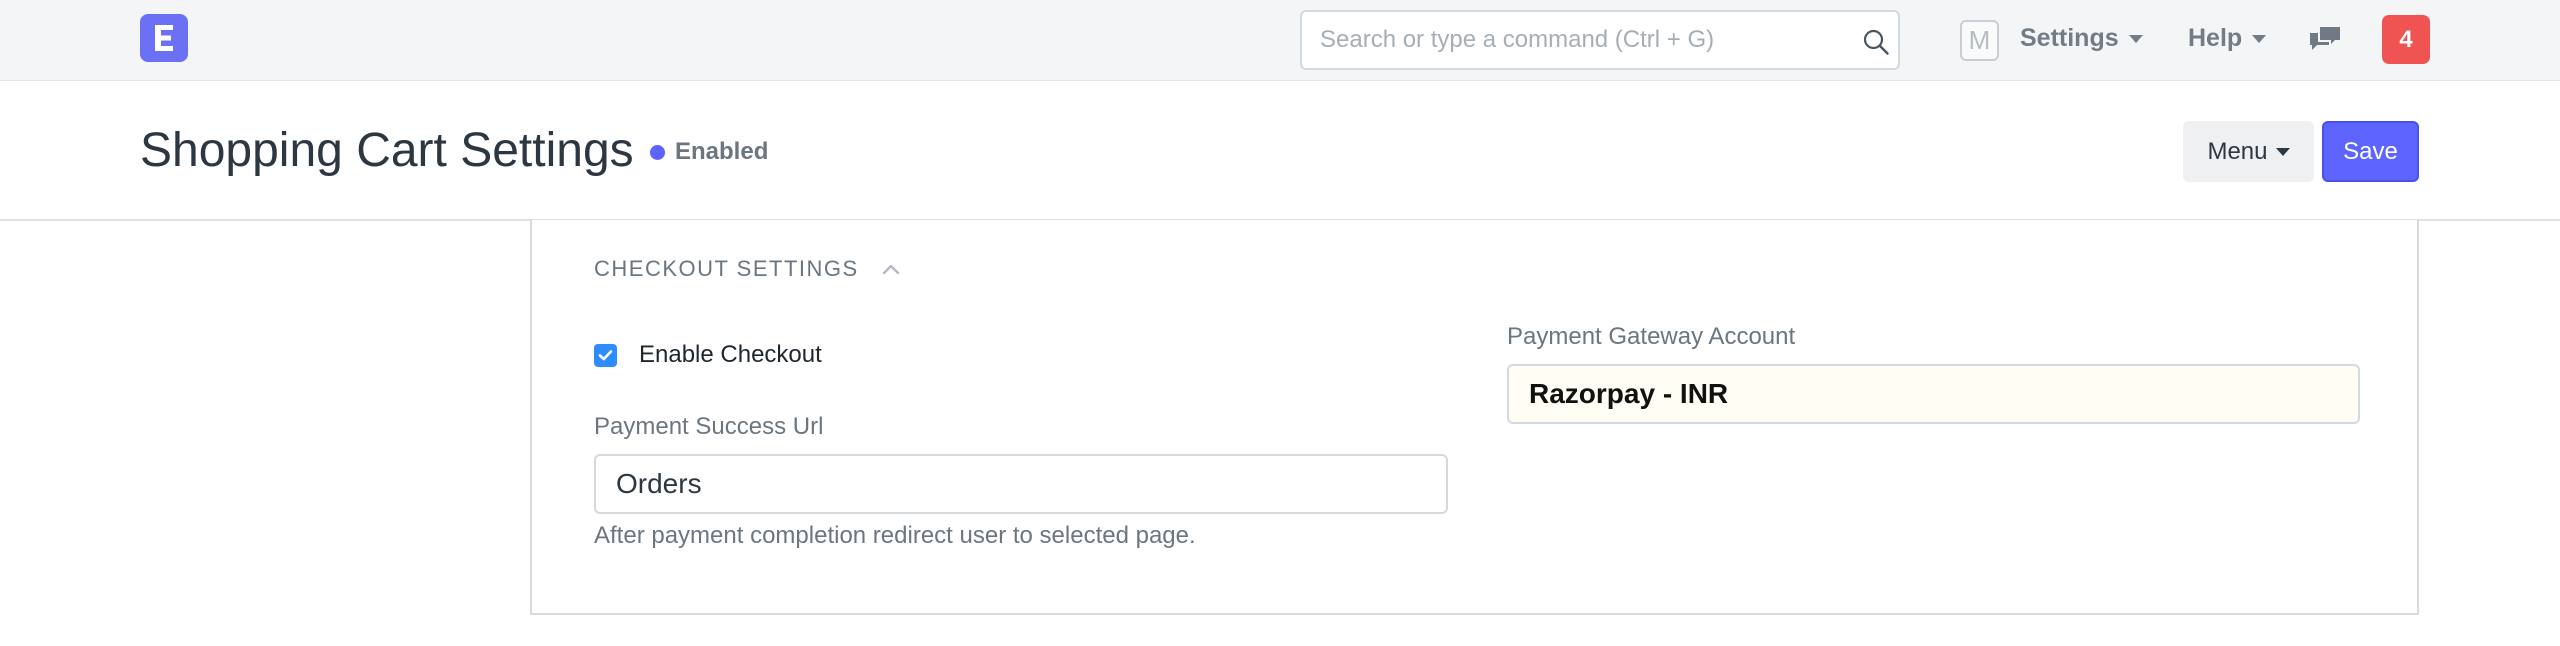  Describe the element at coordinates (1629, 393) in the screenshot. I see `payment-gateway-account-value: Razorpay - INR` at that location.